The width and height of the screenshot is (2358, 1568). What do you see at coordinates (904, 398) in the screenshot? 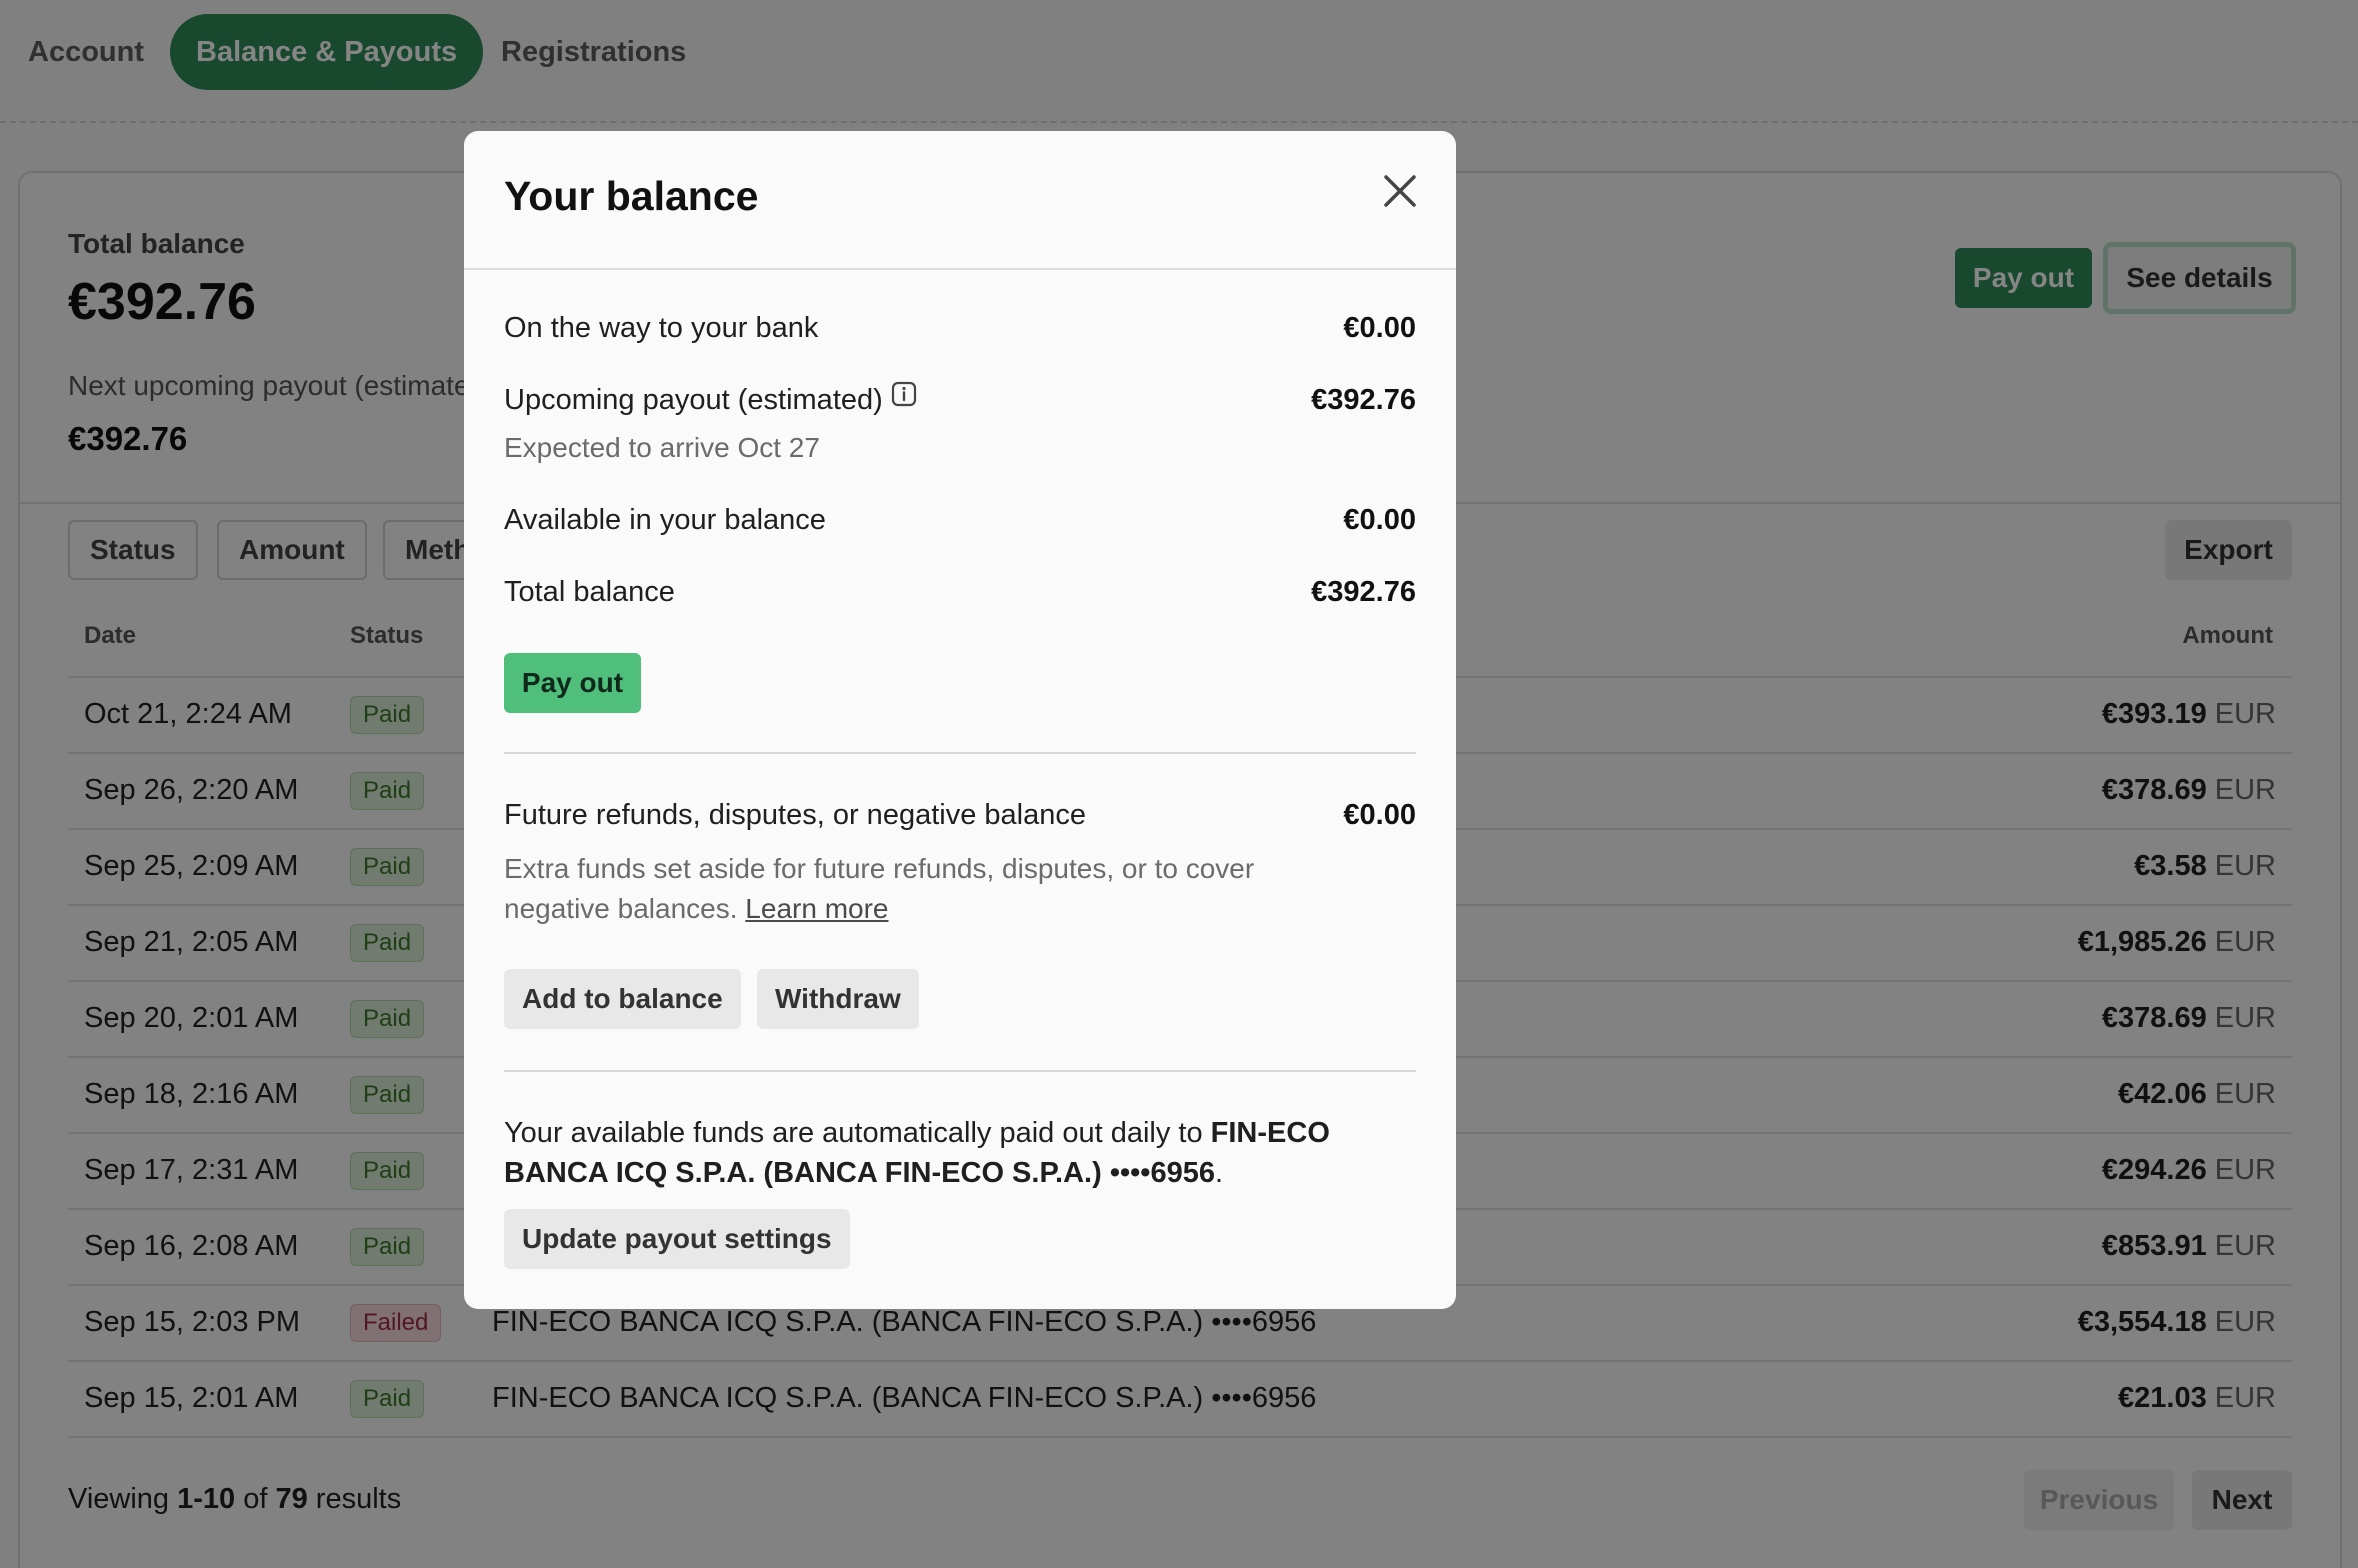
I see `info-icon` at bounding box center [904, 398].